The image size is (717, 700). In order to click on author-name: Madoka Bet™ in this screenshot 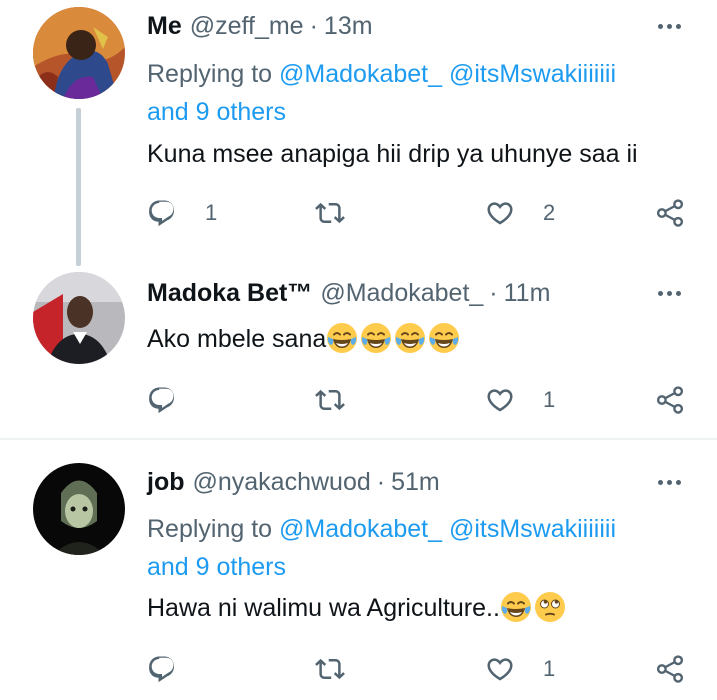, I will do `click(229, 293)`.